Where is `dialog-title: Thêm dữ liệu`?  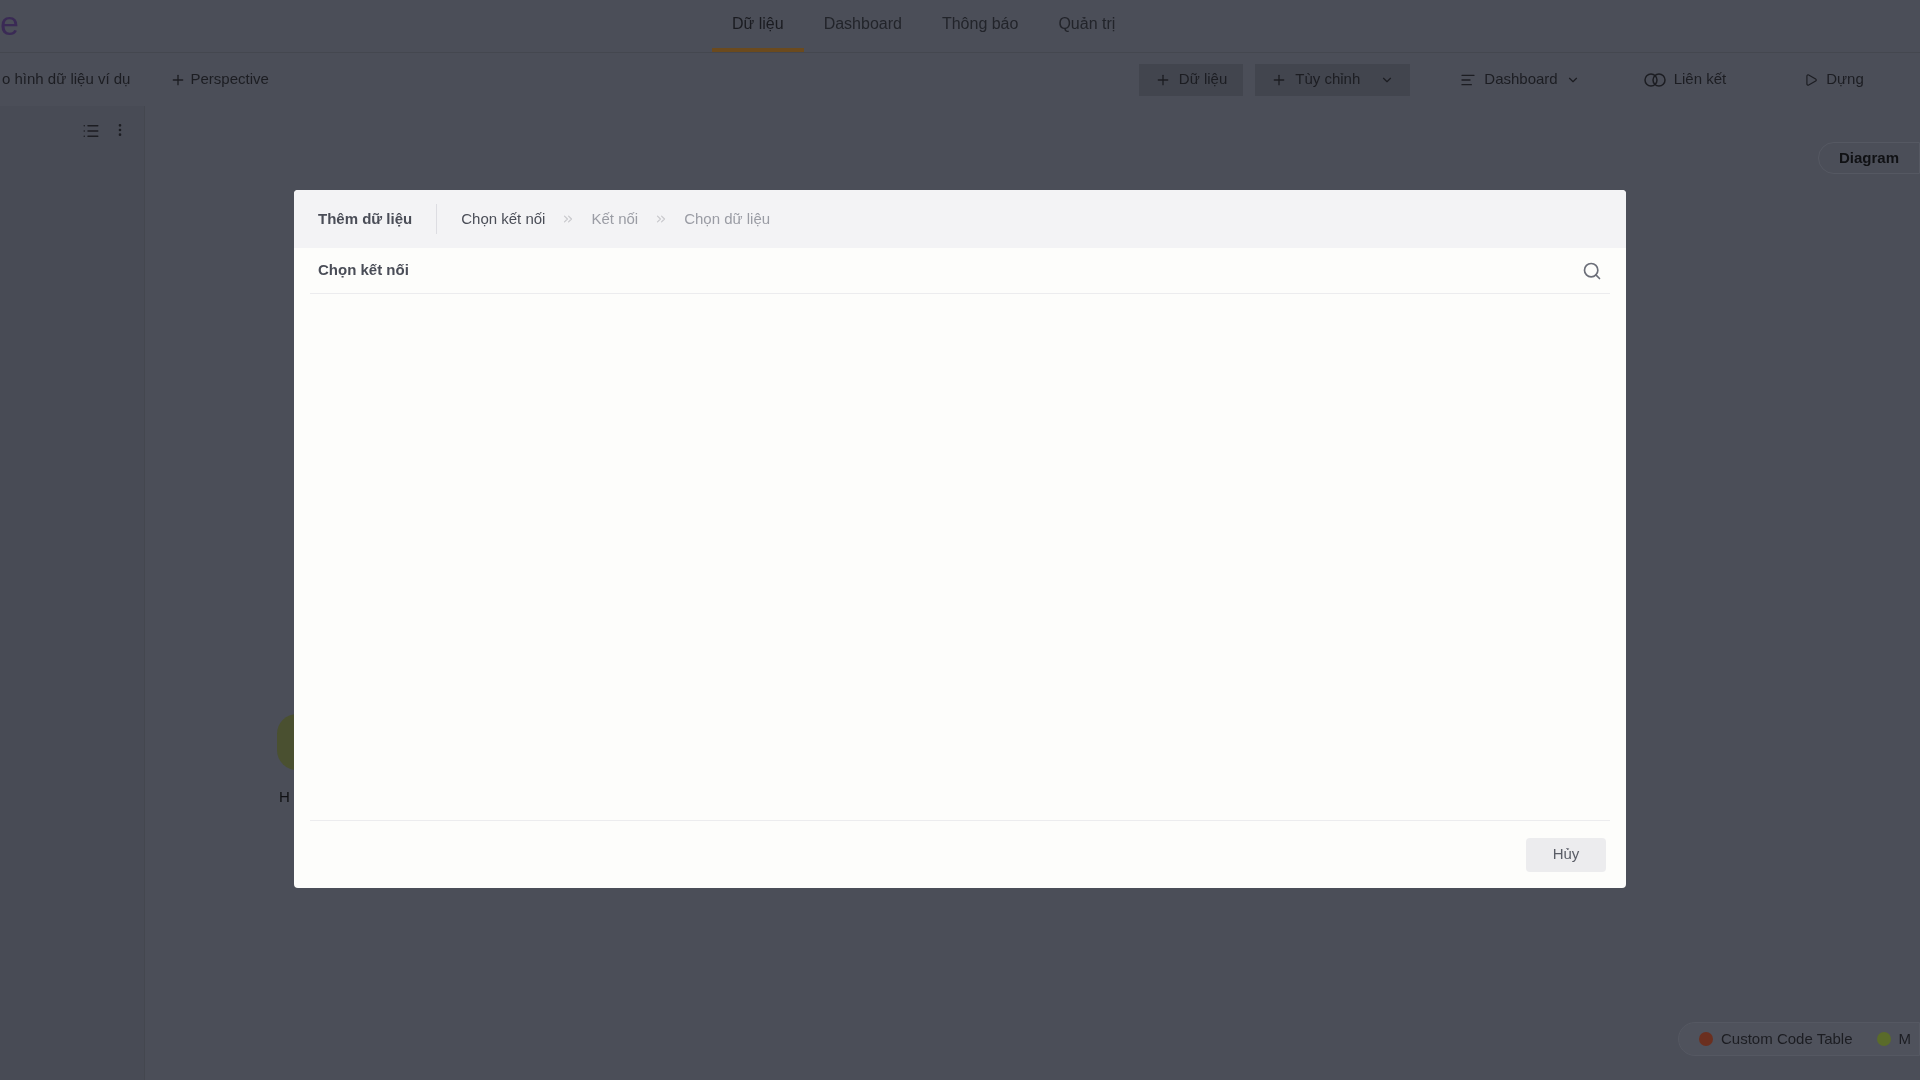
dialog-title: Thêm dữ liệu is located at coordinates (365, 218).